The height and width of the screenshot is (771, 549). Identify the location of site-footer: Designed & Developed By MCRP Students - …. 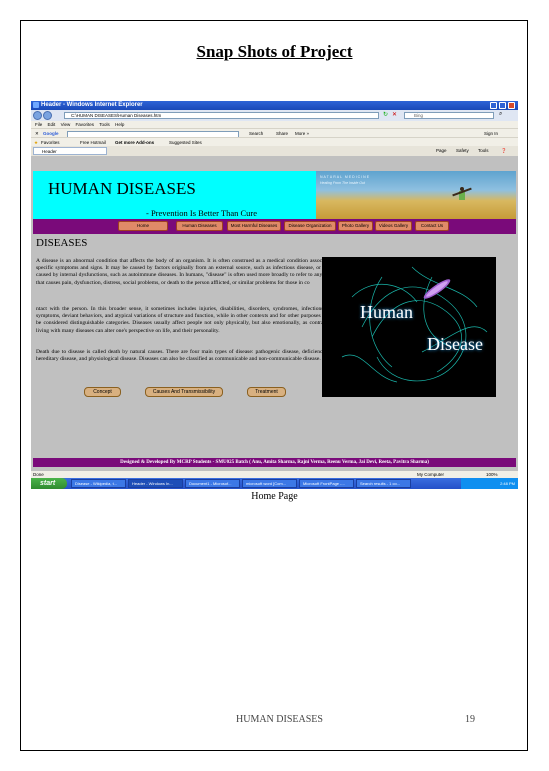
(274, 462).